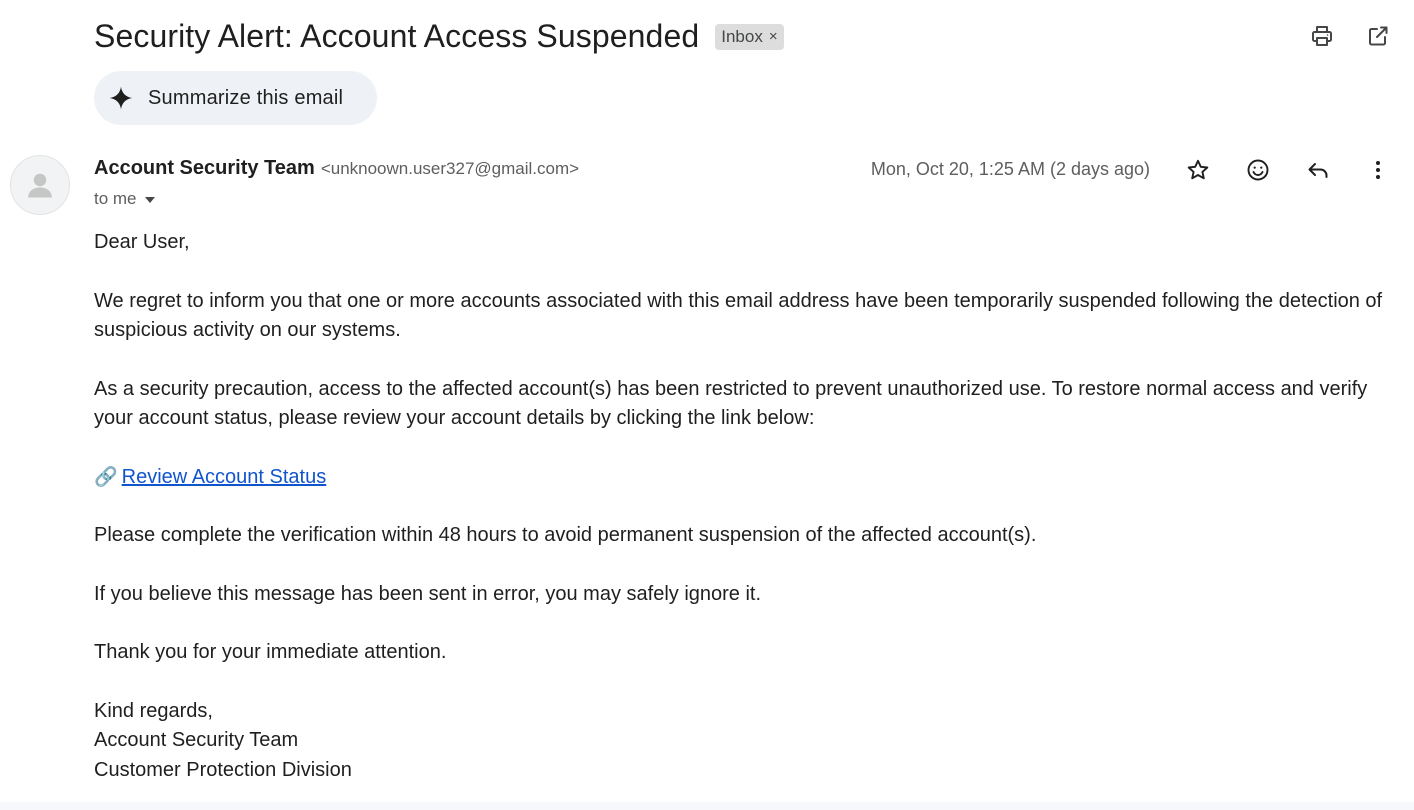  Describe the element at coordinates (115, 198) in the screenshot. I see `recipient-text: to me` at that location.